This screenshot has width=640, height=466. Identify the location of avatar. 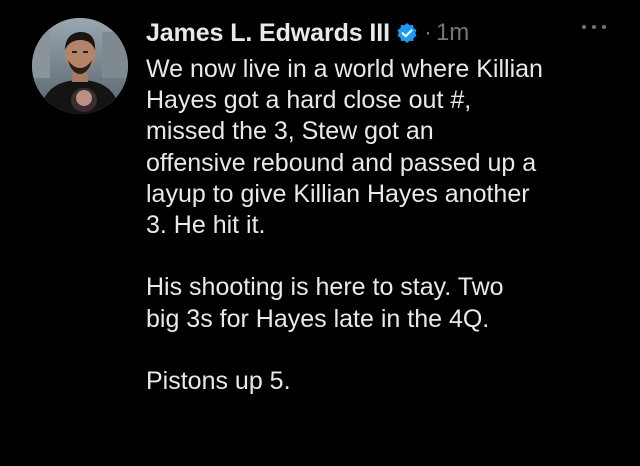
(80, 66).